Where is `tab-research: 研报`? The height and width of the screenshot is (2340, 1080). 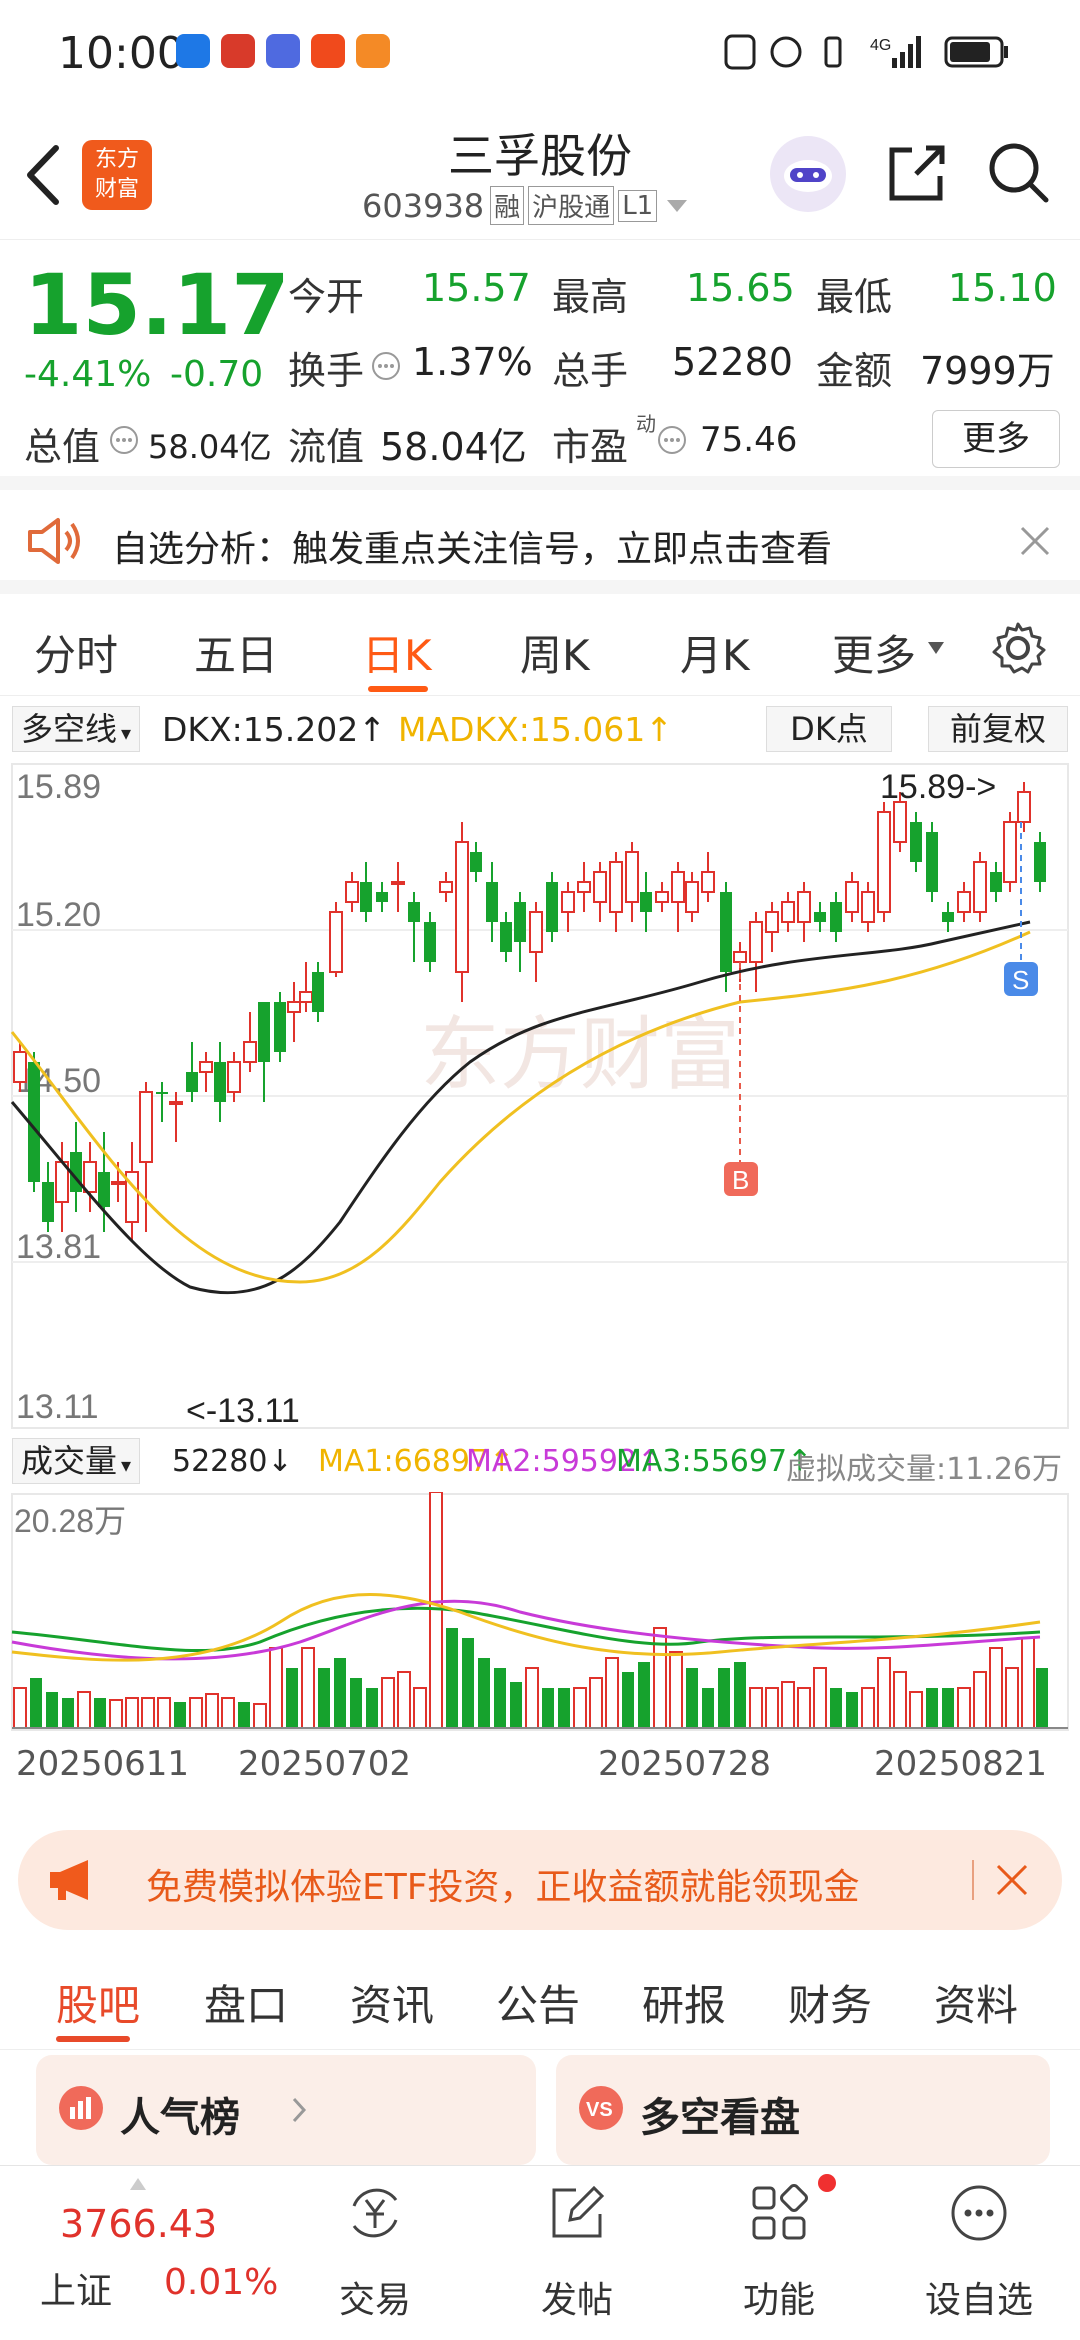 tab-research: 研报 is located at coordinates (684, 2002).